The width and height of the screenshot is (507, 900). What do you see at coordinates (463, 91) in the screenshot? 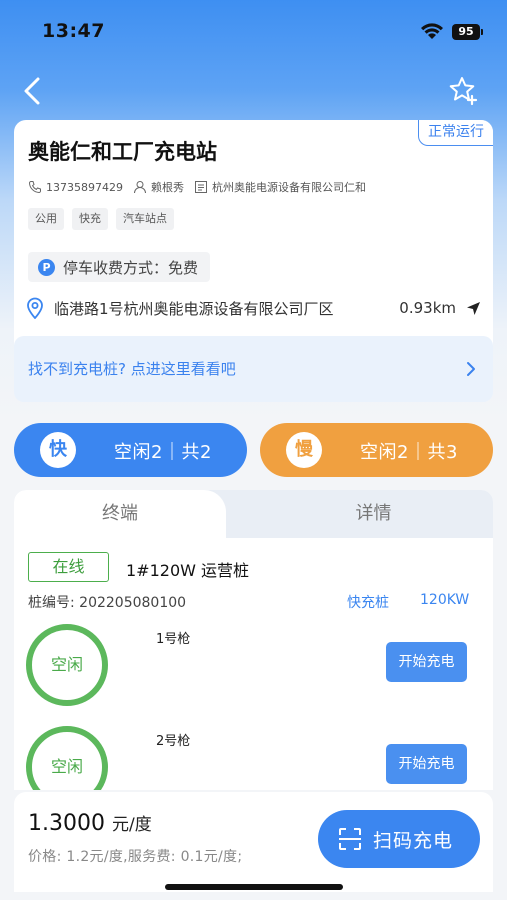
I see `star-add-icon` at bounding box center [463, 91].